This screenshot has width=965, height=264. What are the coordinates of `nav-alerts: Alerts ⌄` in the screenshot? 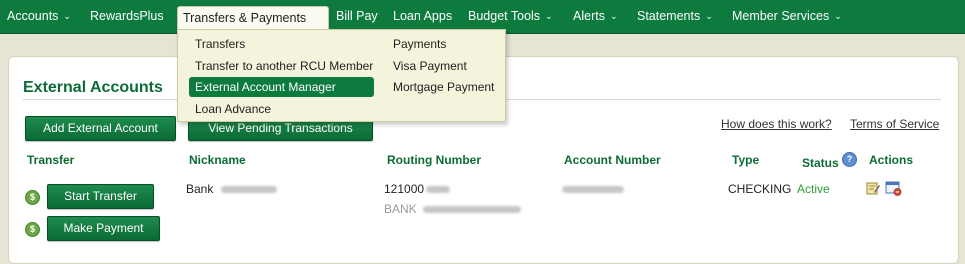 It's located at (595, 16).